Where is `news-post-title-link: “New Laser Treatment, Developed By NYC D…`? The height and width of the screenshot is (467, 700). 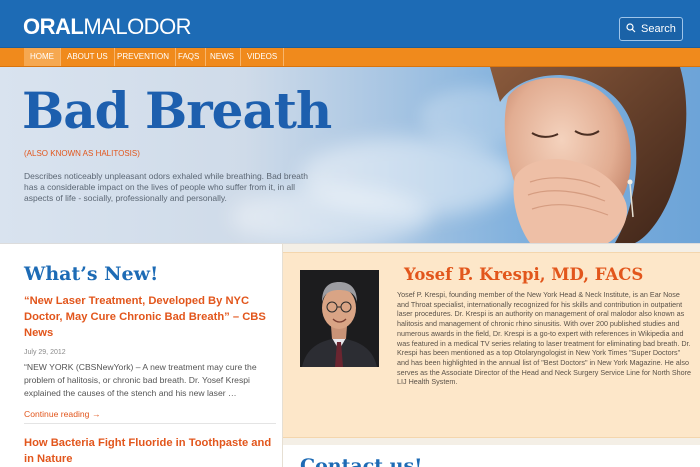 news-post-title-link: “New Laser Treatment, Developed By NYC D… is located at coordinates (151, 317).